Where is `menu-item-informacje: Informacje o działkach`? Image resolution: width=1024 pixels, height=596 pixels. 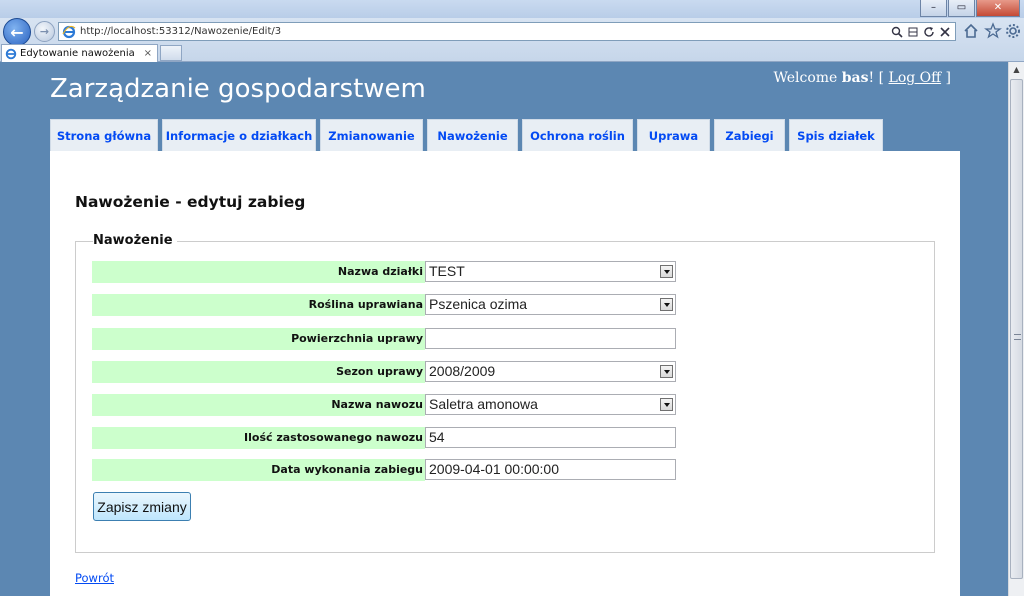 menu-item-informacje: Informacje o działkach is located at coordinates (239, 135).